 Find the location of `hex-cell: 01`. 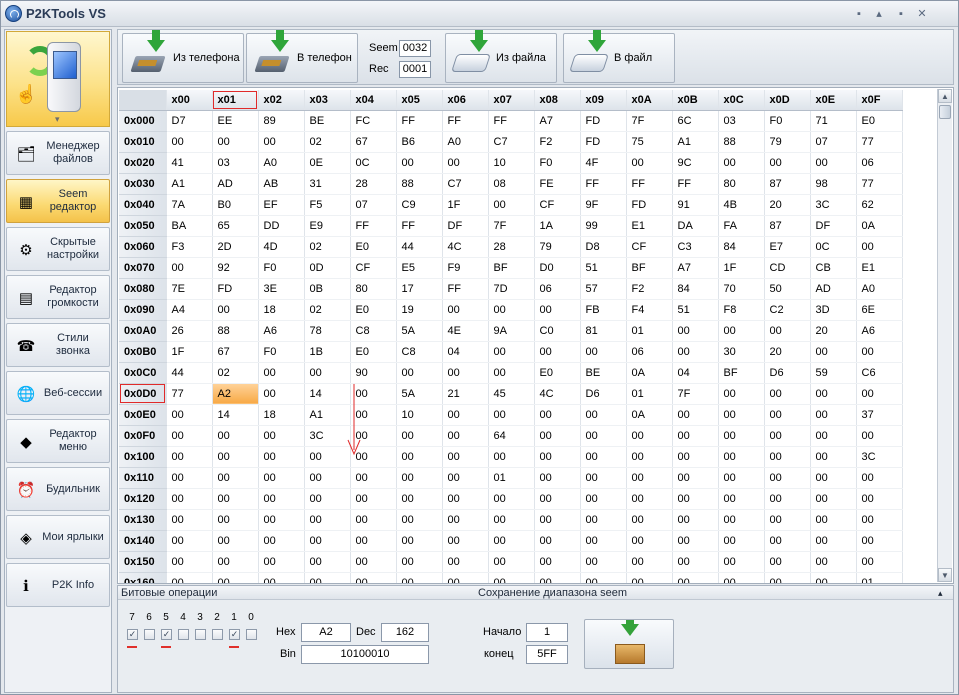

hex-cell: 01 is located at coordinates (511, 478).